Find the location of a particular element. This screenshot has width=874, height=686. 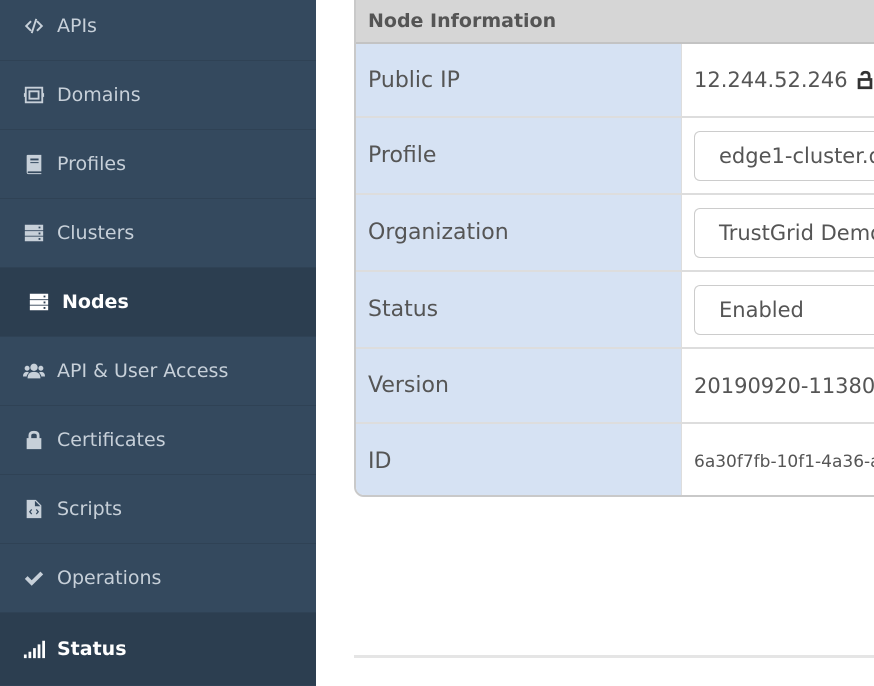

section-divider is located at coordinates (614, 656).